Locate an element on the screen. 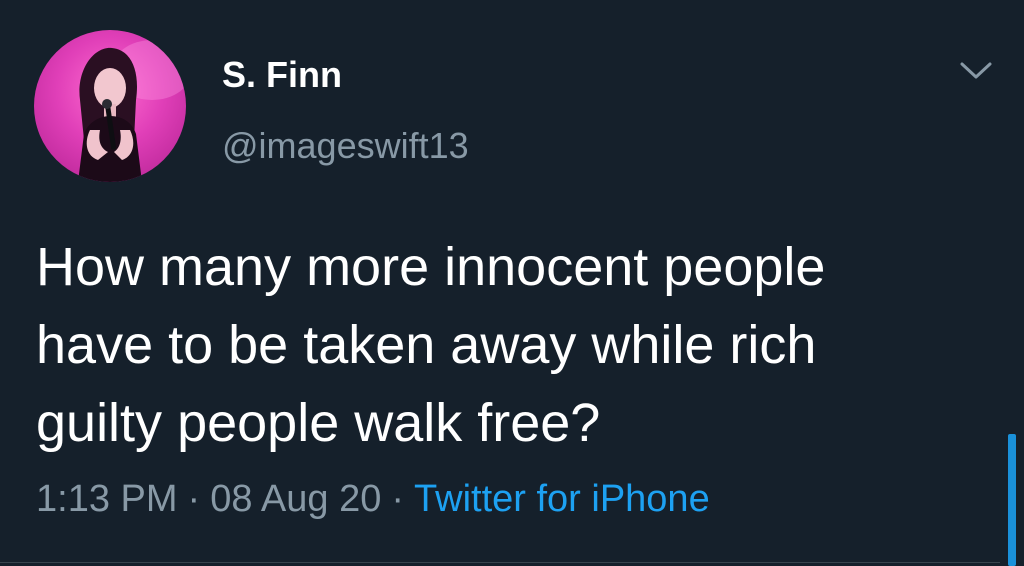 The width and height of the screenshot is (1024, 566). avatar is located at coordinates (110, 106).